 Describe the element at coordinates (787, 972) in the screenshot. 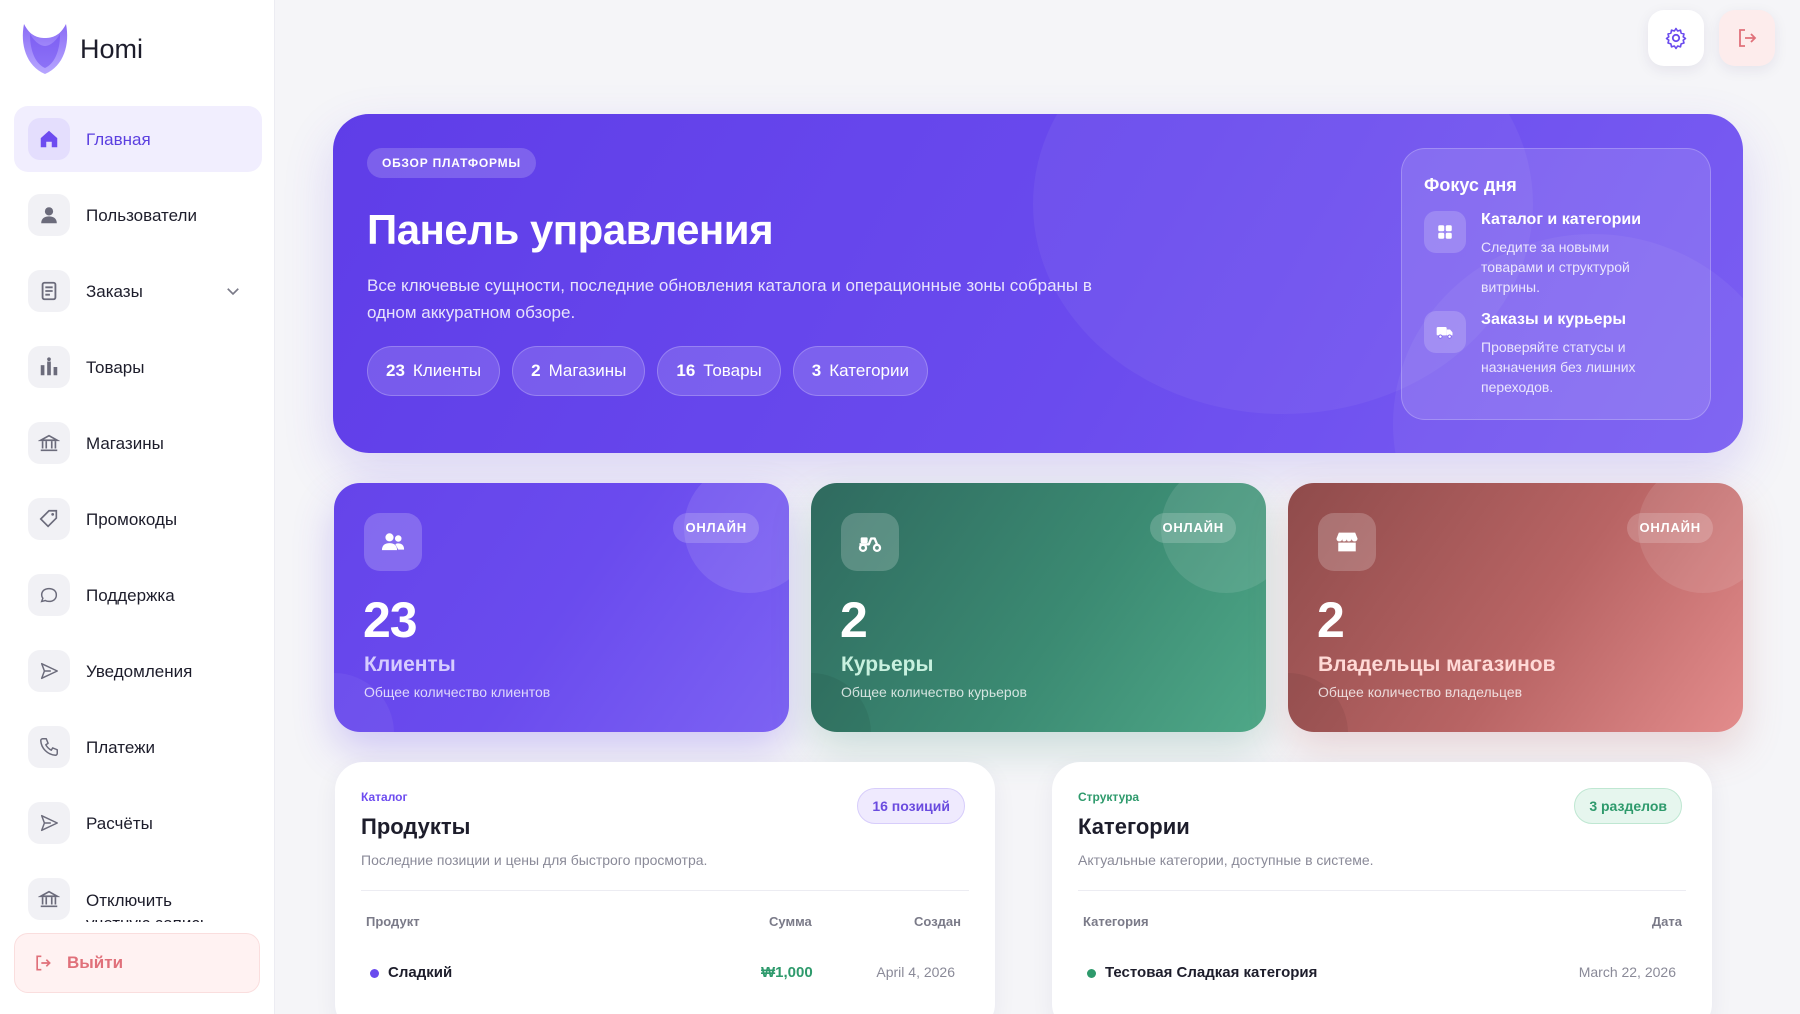

I see `product-sum: ₩1,000` at that location.